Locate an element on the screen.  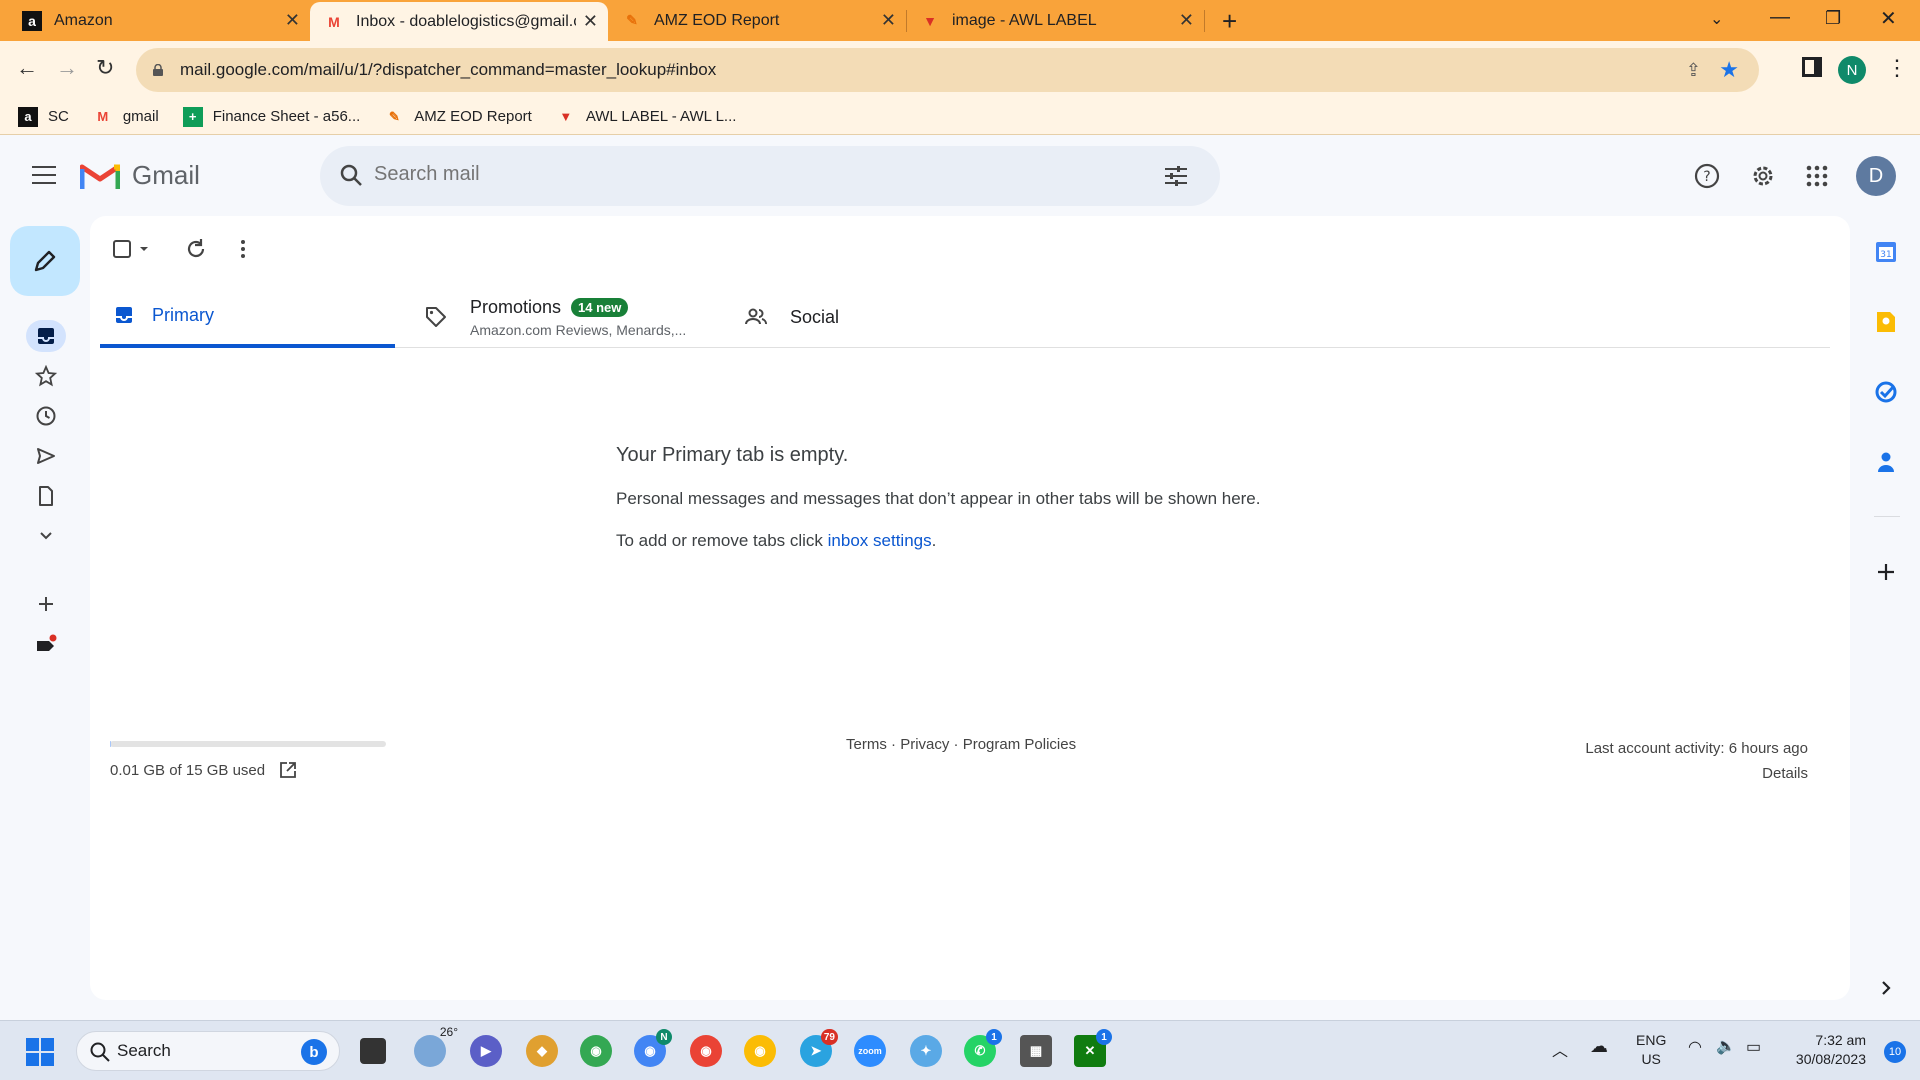
contacts-app-button is located at coordinates (1886, 462).